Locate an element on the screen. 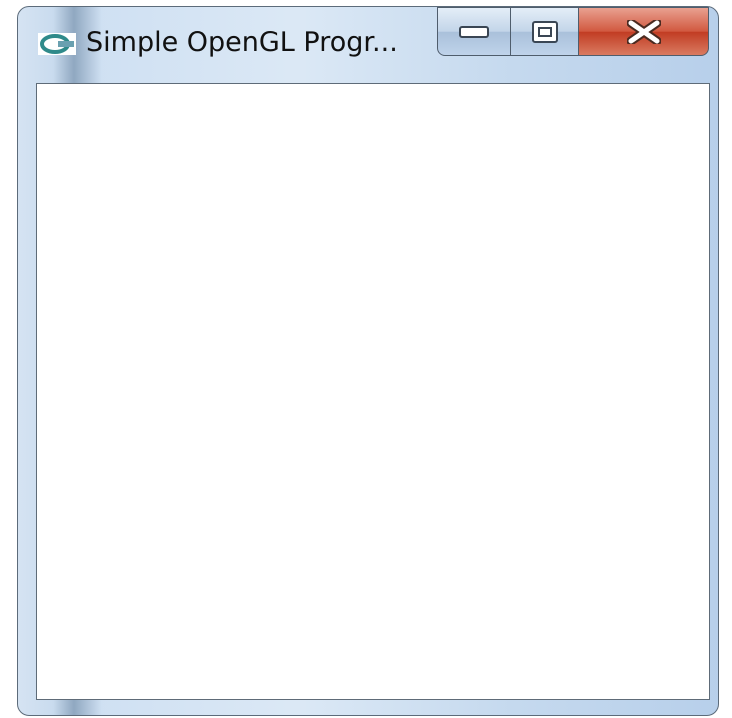 The width and height of the screenshot is (732, 718). maximize-icon is located at coordinates (545, 31).